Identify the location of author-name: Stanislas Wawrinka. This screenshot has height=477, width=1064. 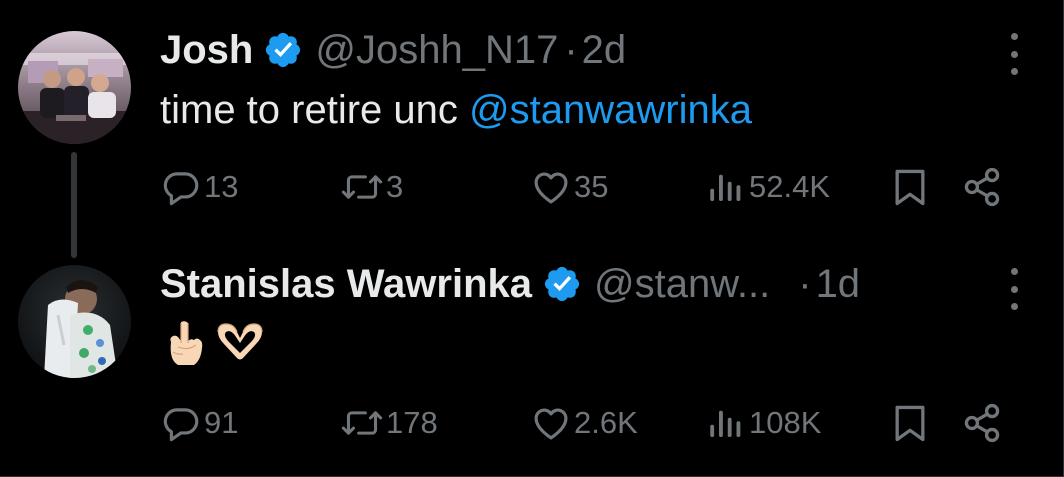
(346, 284).